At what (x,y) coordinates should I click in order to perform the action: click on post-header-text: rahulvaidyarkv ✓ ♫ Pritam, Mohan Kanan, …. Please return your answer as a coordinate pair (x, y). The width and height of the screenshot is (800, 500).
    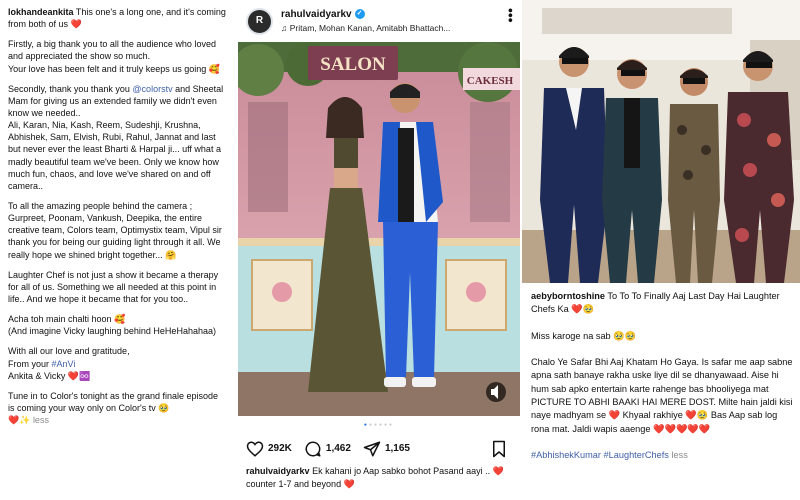
    Looking at the image, I should click on (365, 21).